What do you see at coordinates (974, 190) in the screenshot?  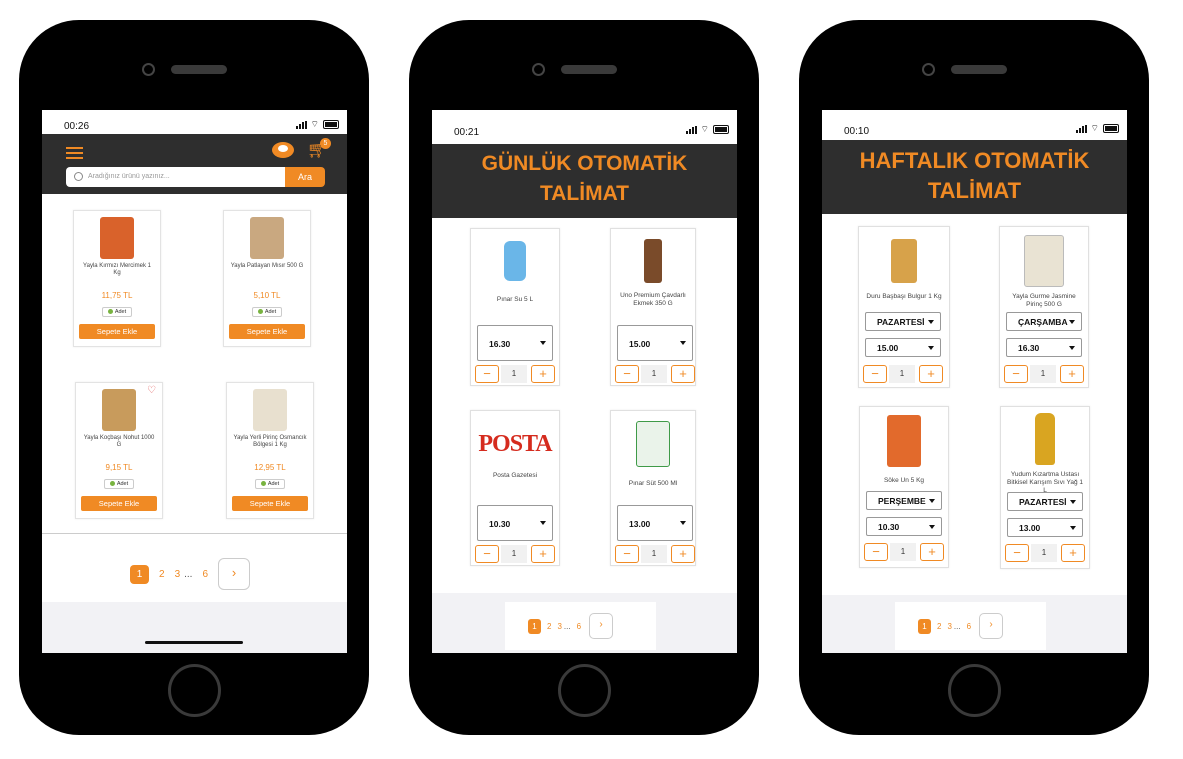 I see `title-line-2: TALİMAT` at bounding box center [974, 190].